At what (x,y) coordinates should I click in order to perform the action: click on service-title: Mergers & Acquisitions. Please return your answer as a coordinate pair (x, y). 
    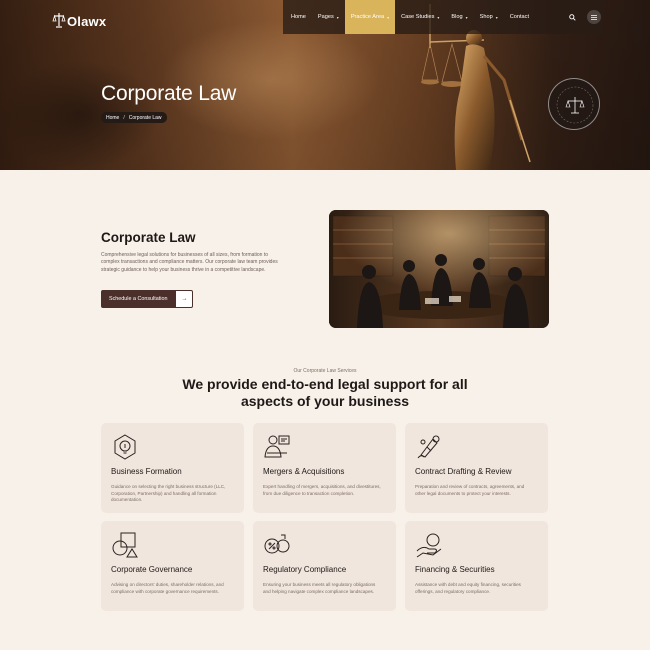
    Looking at the image, I should click on (304, 471).